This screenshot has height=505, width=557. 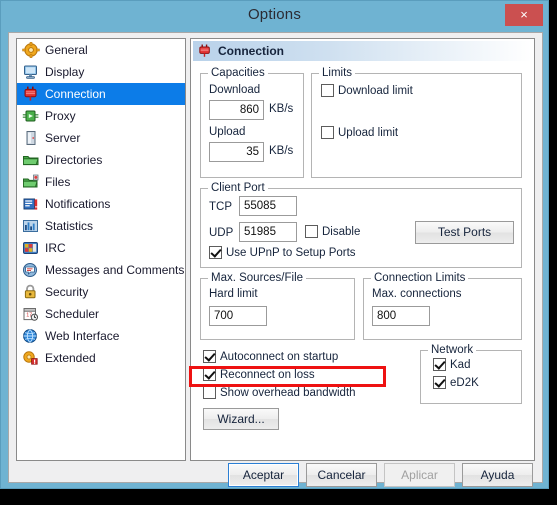 What do you see at coordinates (268, 206) in the screenshot?
I see `tcp-port-input` at bounding box center [268, 206].